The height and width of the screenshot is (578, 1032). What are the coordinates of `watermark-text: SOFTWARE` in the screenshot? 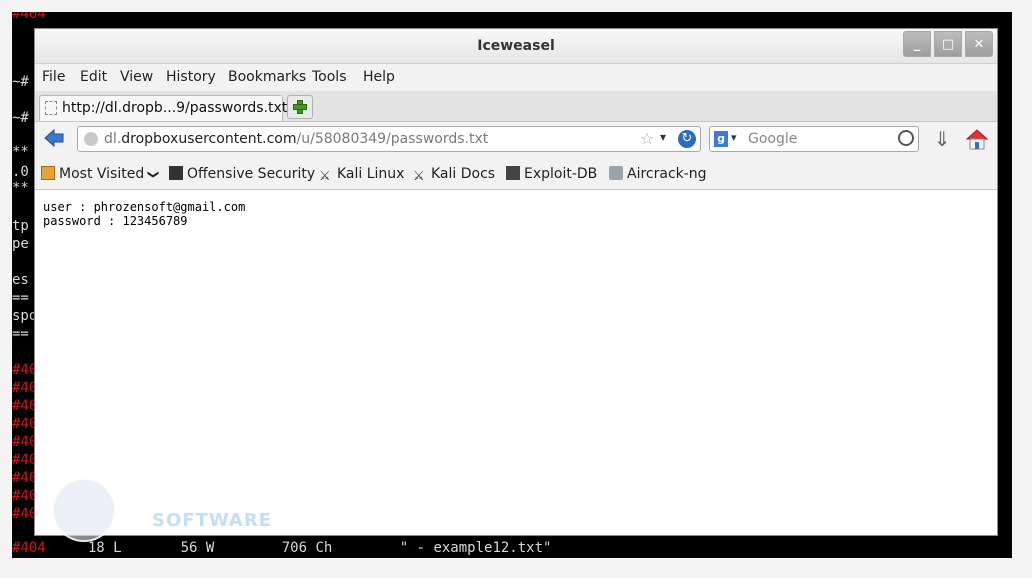 It's located at (212, 520).